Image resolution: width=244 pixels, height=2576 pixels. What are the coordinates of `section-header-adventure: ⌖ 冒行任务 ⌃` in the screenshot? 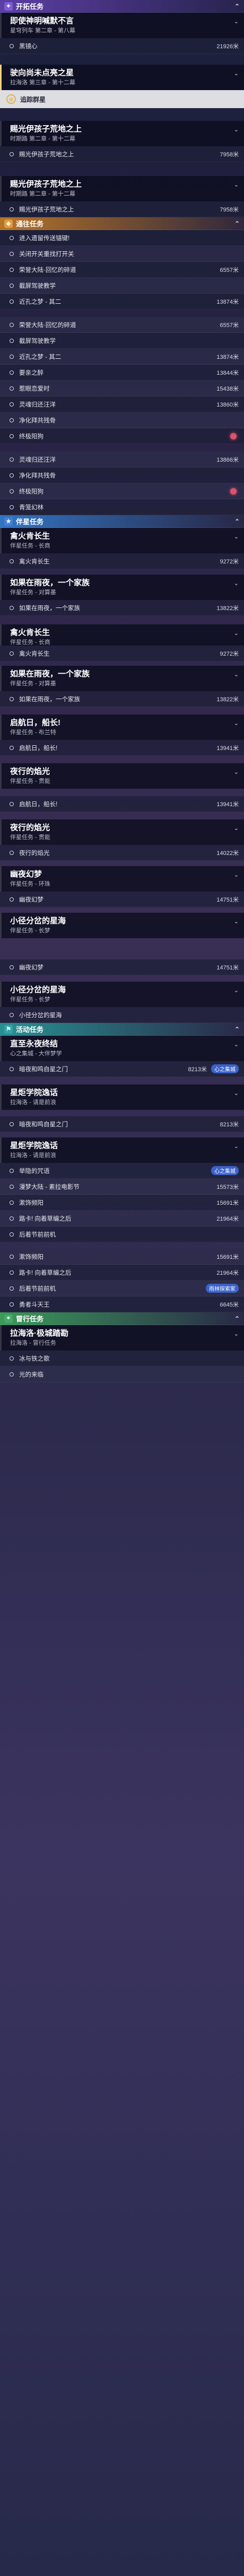 It's located at (122, 1318).